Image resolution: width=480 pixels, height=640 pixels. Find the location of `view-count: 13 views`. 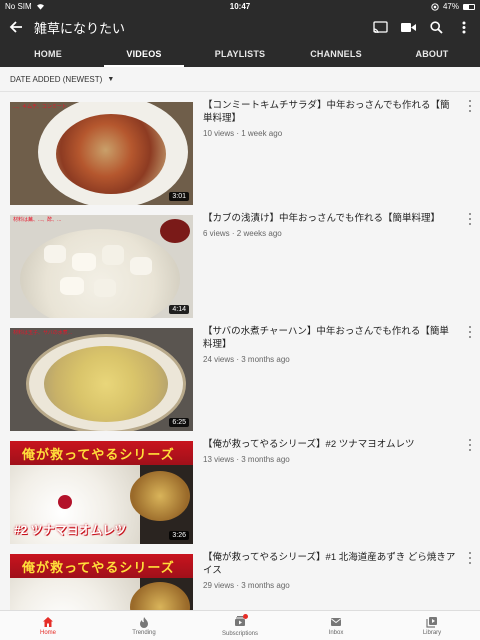

view-count: 13 views is located at coordinates (219, 459).